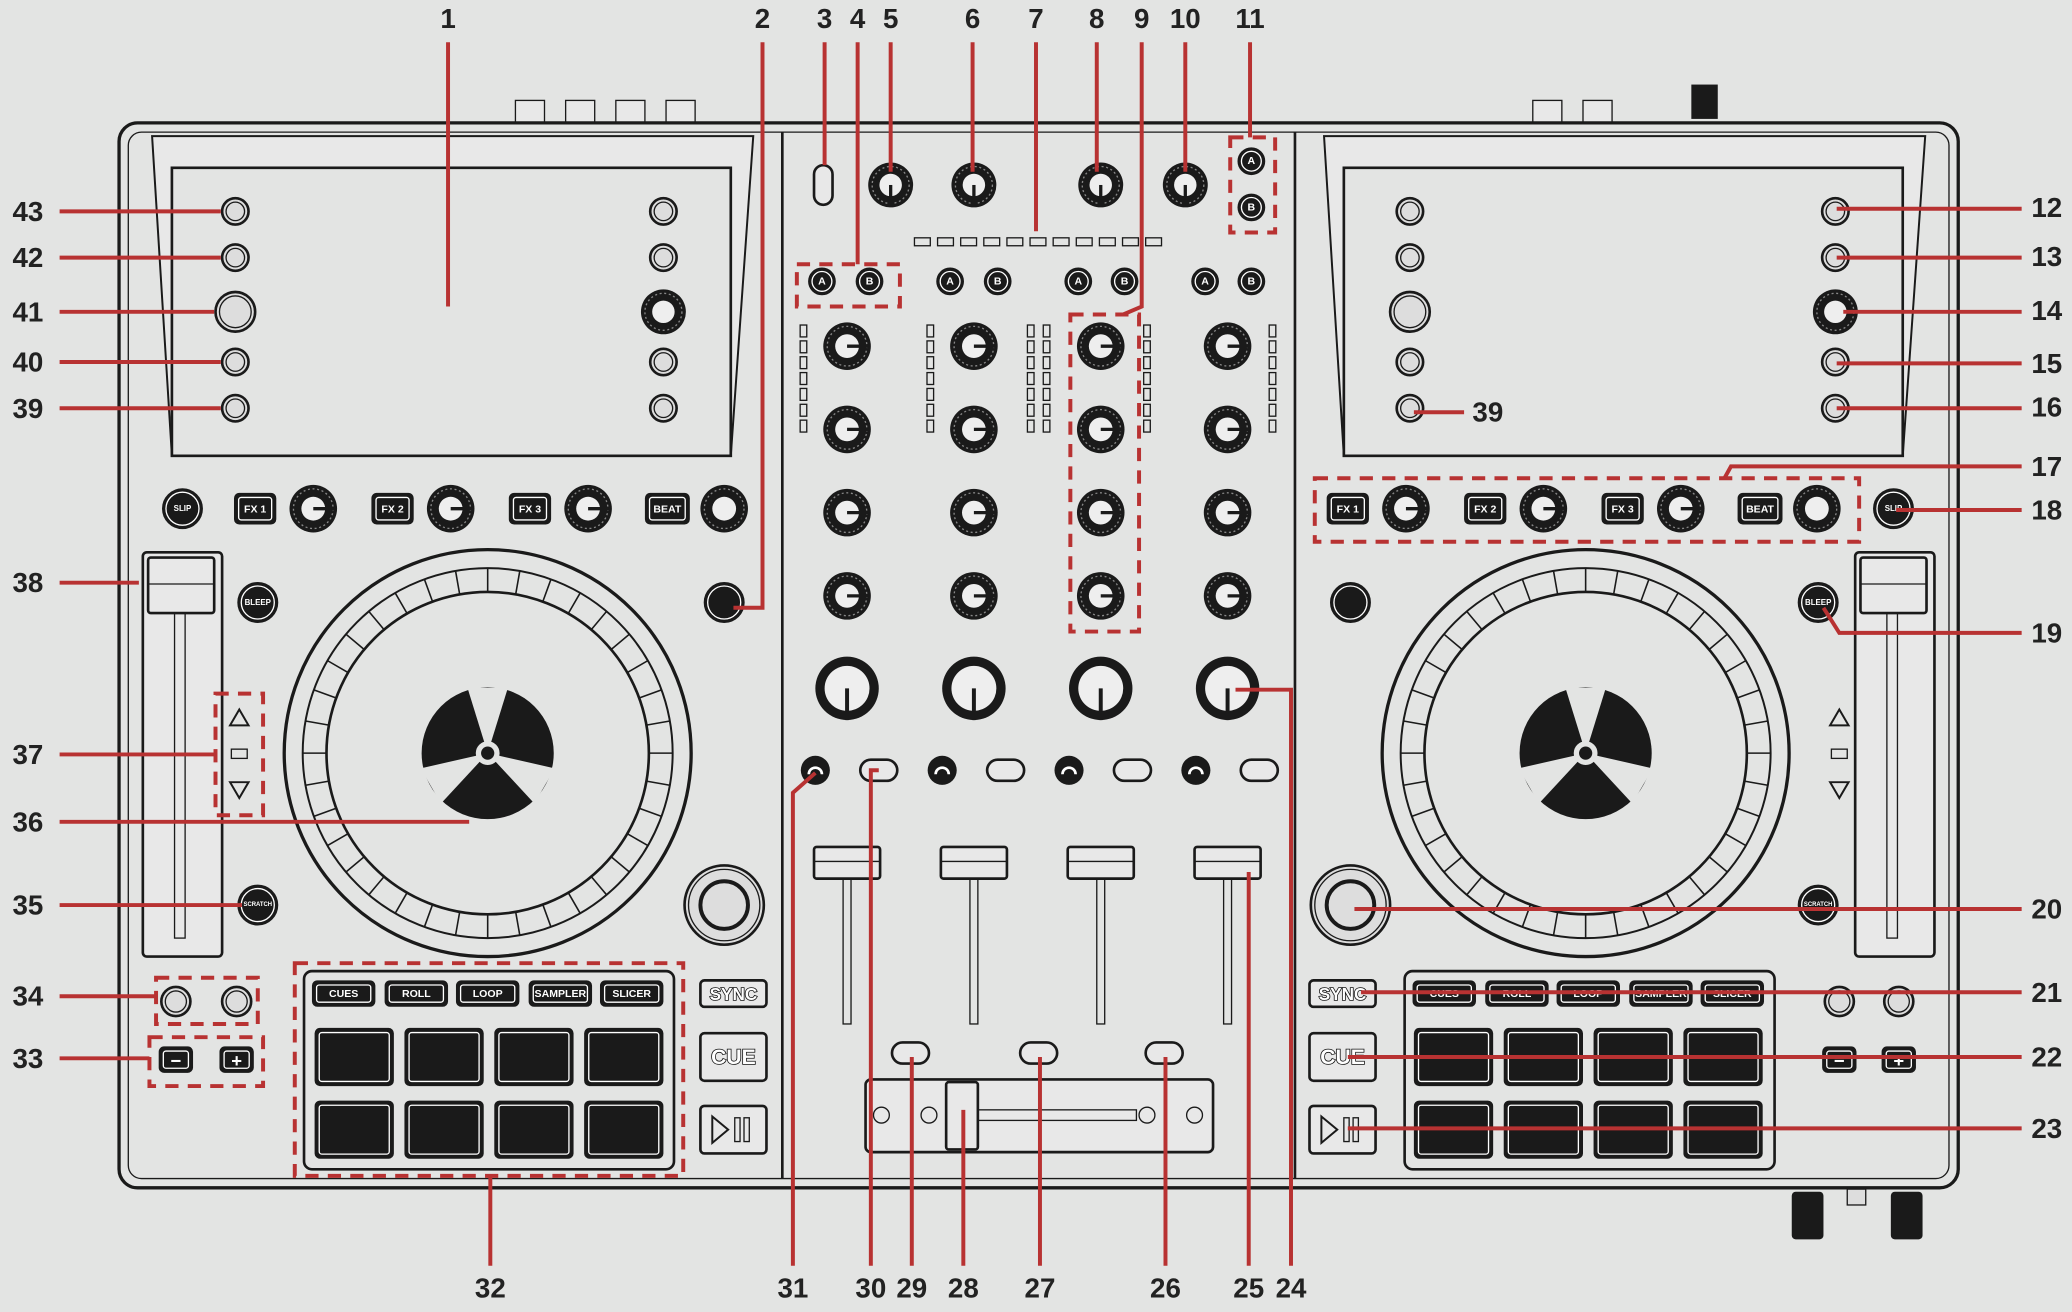  I want to click on channel-3-high-knob, so click(1100, 429).